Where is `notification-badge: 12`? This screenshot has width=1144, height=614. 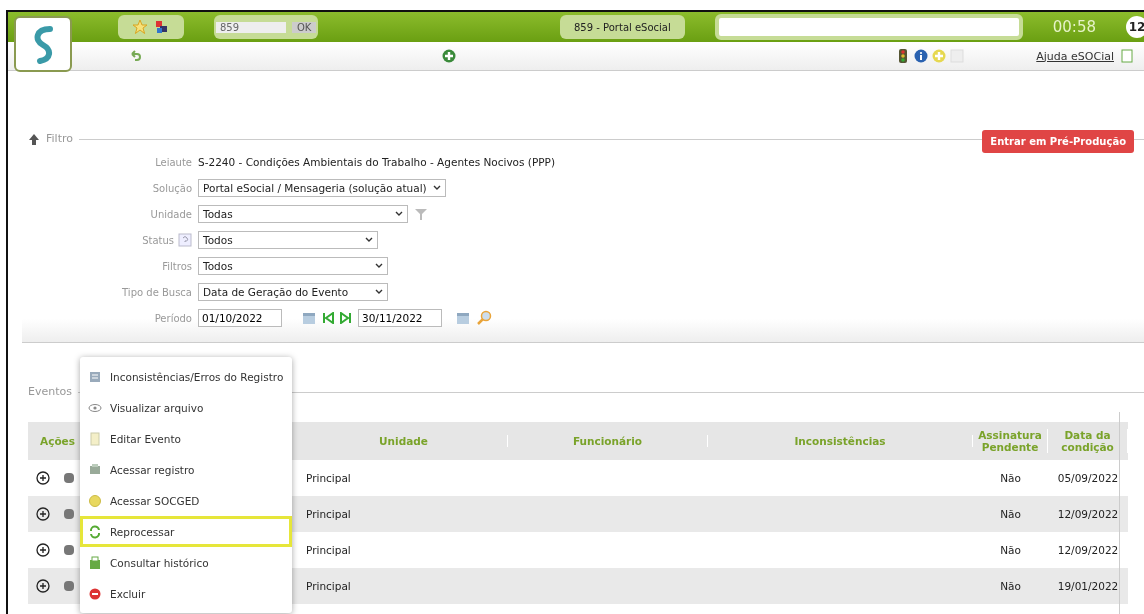
notification-badge: 12 is located at coordinates (1135, 27).